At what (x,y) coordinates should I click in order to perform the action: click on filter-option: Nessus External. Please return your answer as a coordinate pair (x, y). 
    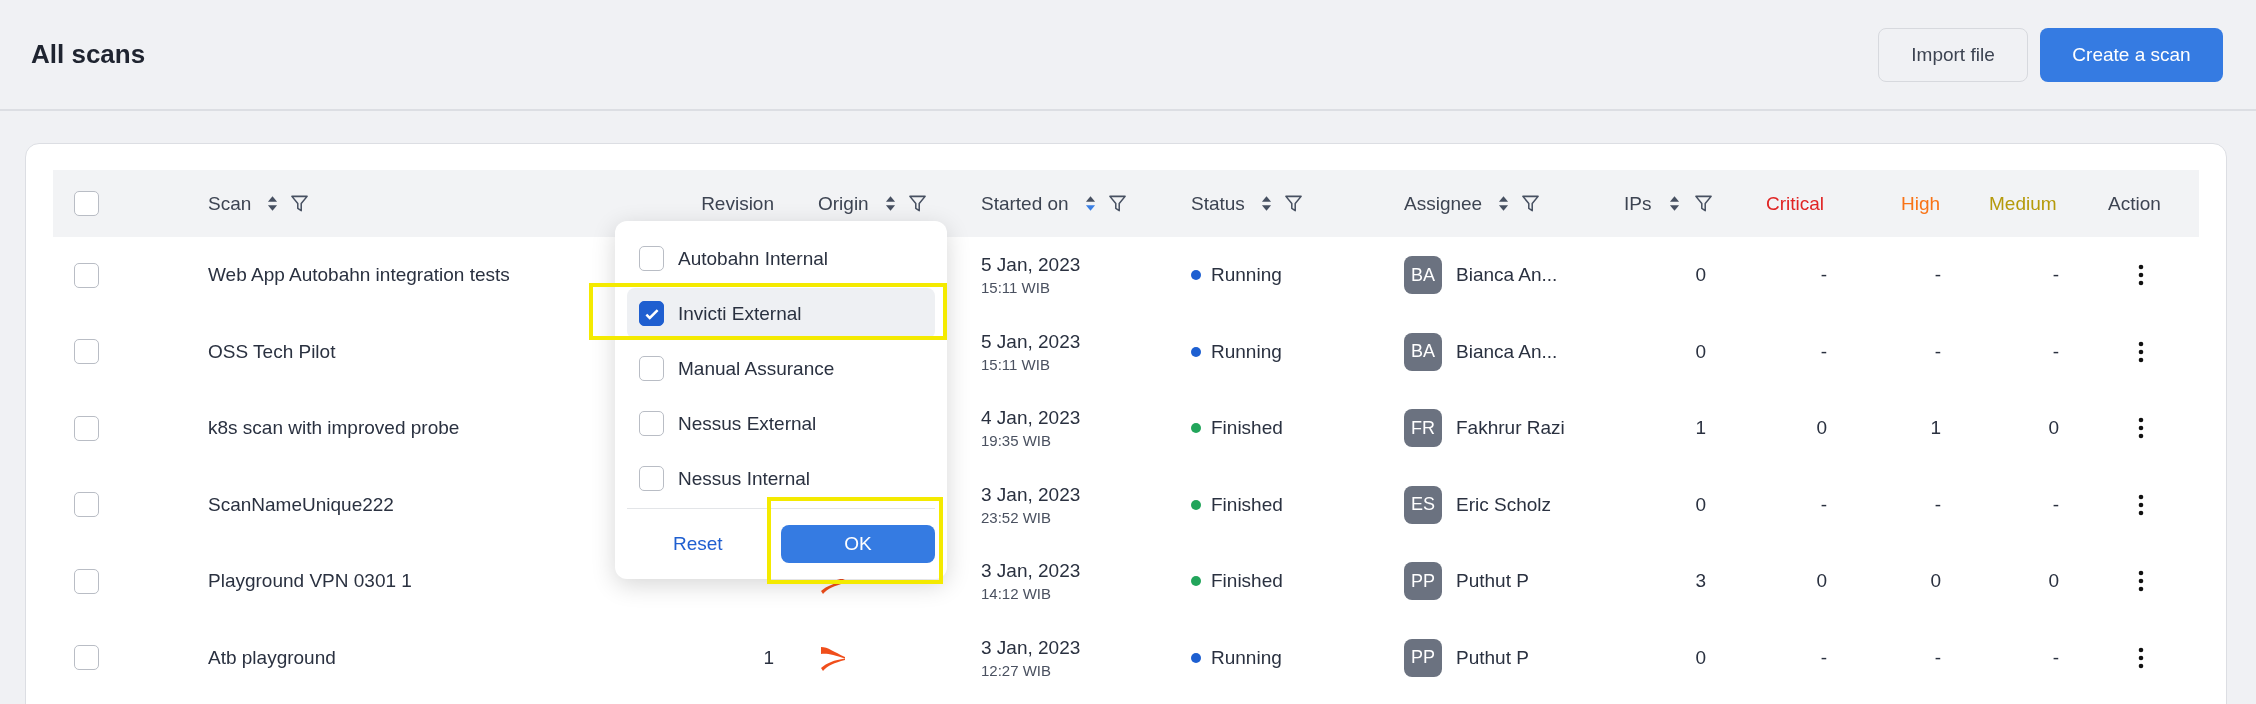
    Looking at the image, I should click on (781, 423).